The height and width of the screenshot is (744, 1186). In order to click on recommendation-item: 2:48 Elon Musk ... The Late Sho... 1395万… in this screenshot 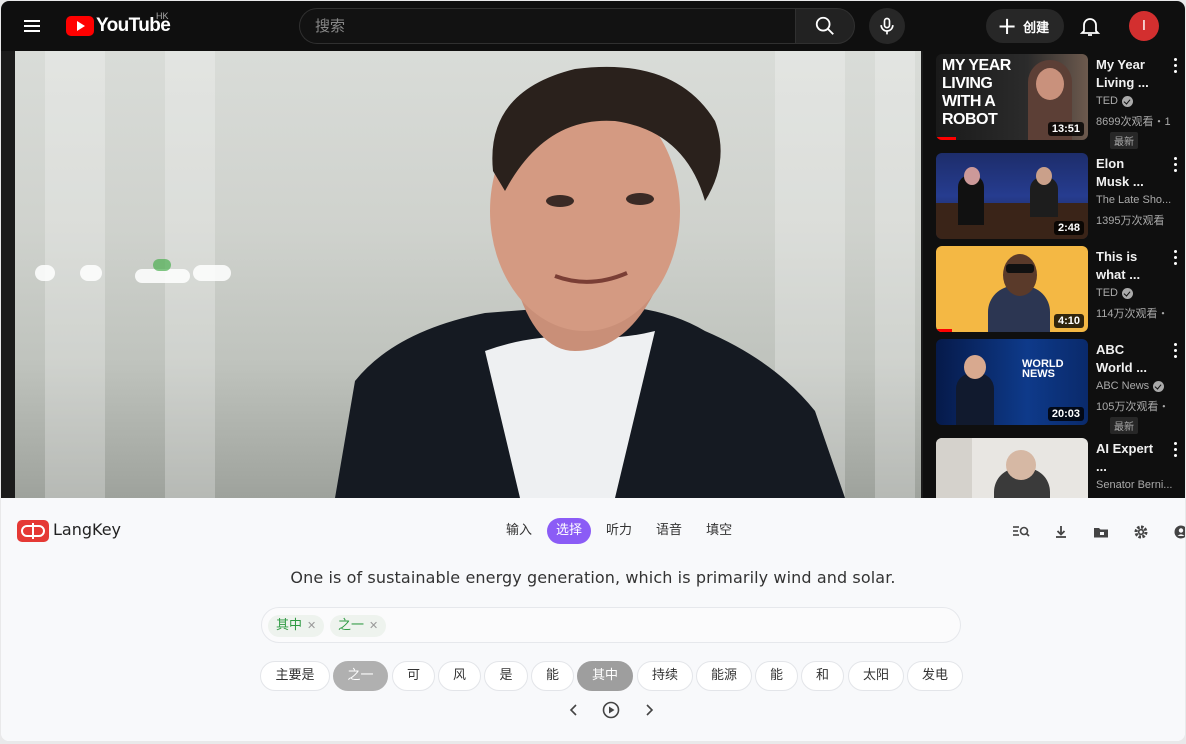, I will do `click(1060, 196)`.